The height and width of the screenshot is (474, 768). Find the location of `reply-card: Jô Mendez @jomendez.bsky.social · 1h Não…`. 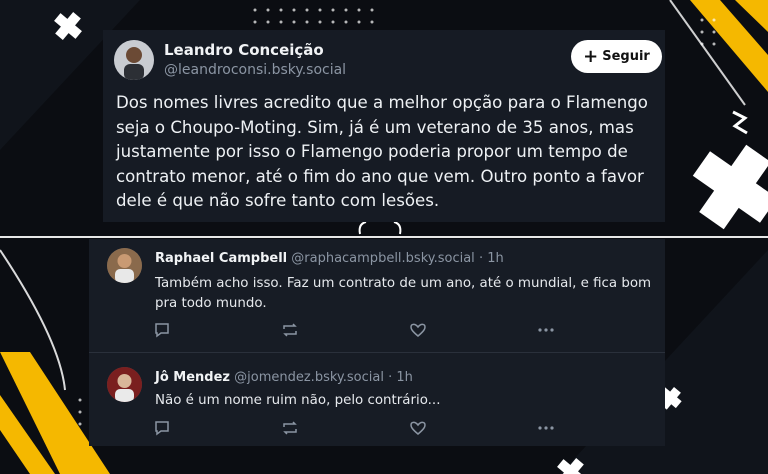

reply-card: Jô Mendez @jomendez.bsky.social · 1h Não… is located at coordinates (377, 399).